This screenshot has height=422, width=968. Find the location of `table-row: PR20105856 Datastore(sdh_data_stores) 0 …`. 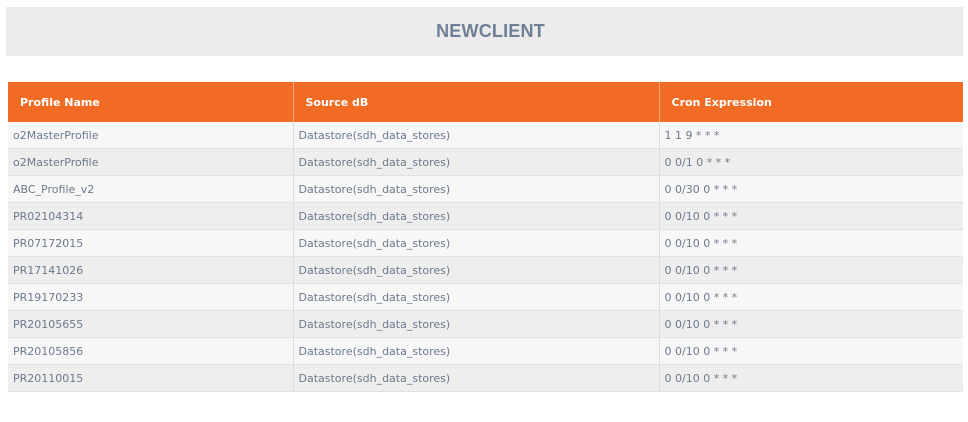

table-row: PR20105856 Datastore(sdh_data_stores) 0 … is located at coordinates (485, 351).